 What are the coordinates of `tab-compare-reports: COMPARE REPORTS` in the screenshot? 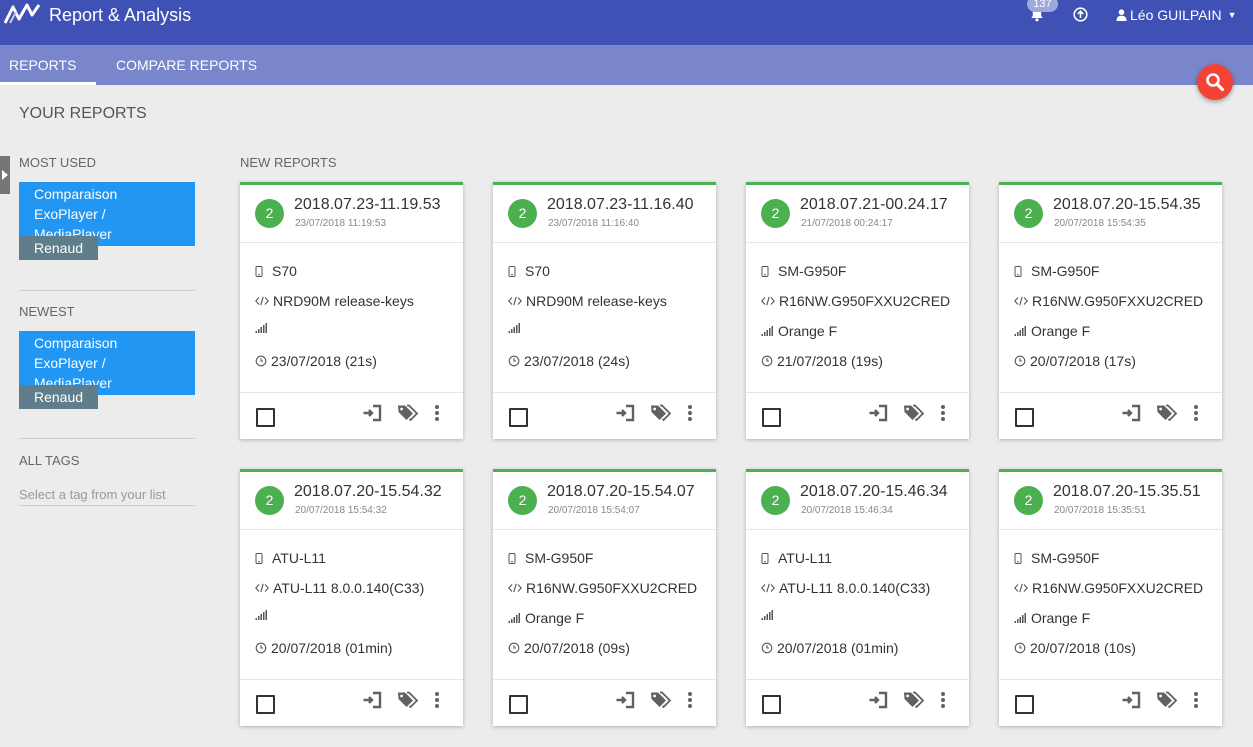 It's located at (186, 65).